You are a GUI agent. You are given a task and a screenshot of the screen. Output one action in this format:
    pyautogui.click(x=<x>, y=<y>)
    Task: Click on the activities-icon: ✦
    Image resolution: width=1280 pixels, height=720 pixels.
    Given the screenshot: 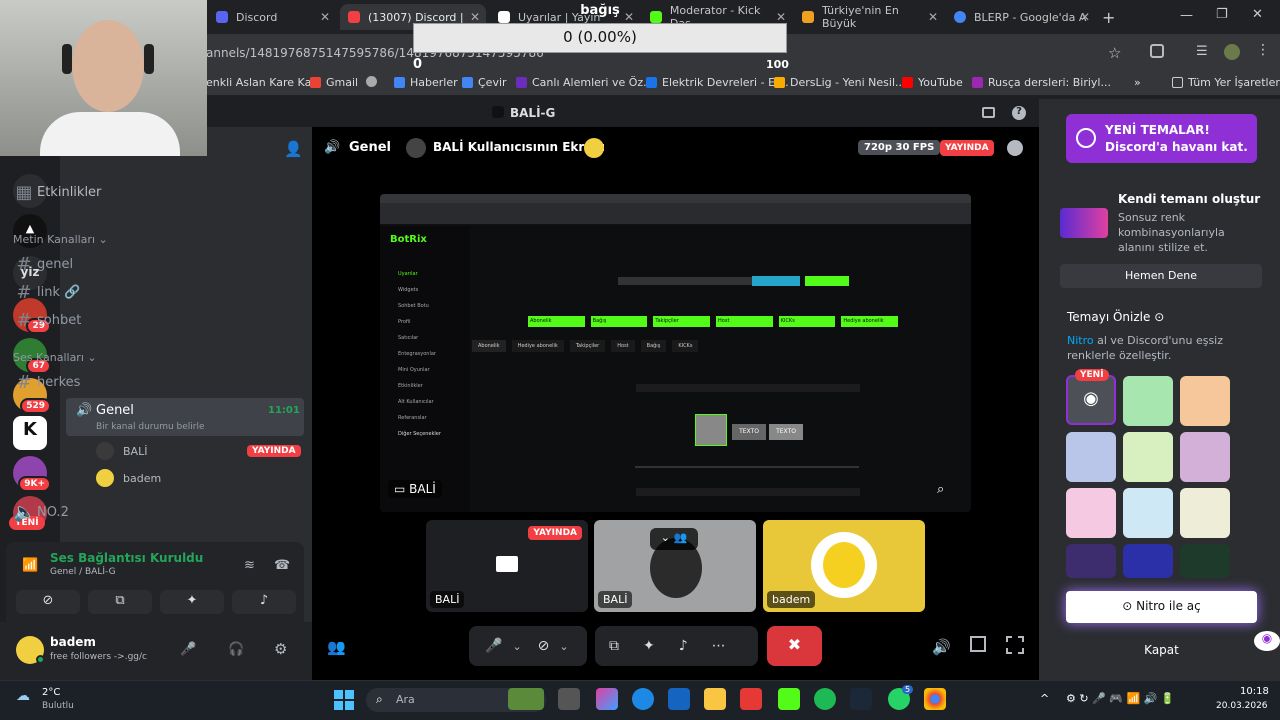 What is the action you would take?
    pyautogui.click(x=649, y=646)
    